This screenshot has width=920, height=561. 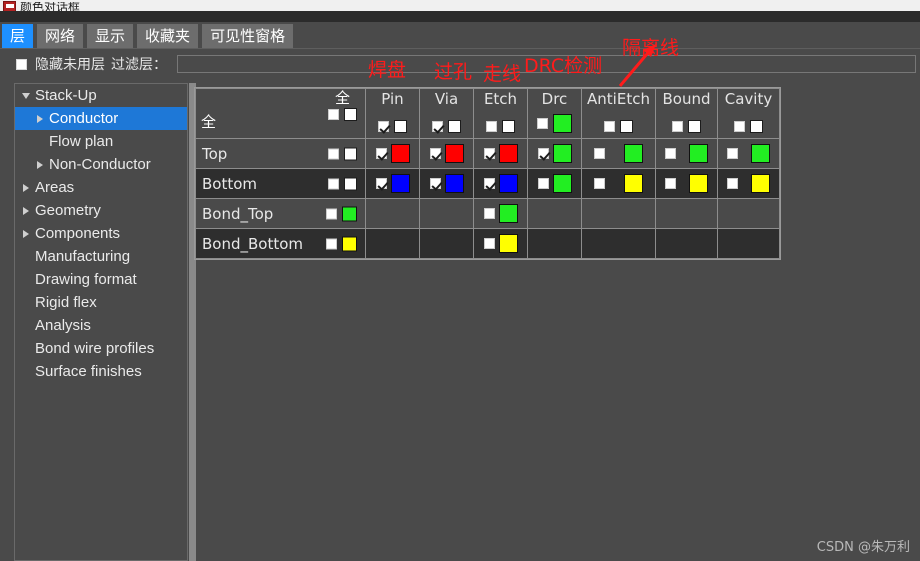 What do you see at coordinates (101, 233) in the screenshot?
I see `sidebar-item-components: Components` at bounding box center [101, 233].